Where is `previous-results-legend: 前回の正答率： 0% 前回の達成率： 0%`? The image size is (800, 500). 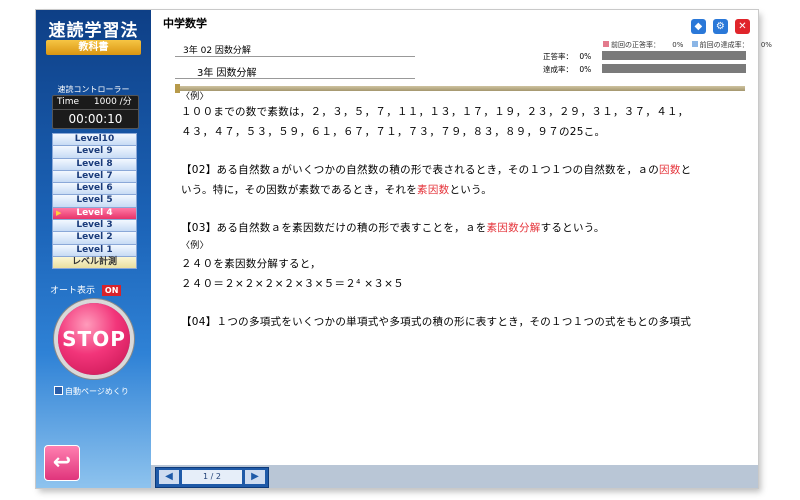 previous-results-legend: 前回の正答率： 0% 前回の達成率： 0% is located at coordinates (687, 45).